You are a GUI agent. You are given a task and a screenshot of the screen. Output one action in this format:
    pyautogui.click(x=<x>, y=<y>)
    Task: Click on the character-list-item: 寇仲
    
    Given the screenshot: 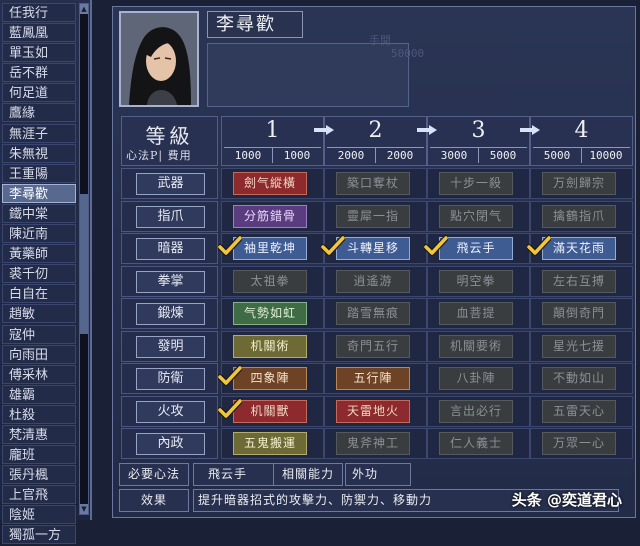 What is the action you would take?
    pyautogui.click(x=39, y=334)
    